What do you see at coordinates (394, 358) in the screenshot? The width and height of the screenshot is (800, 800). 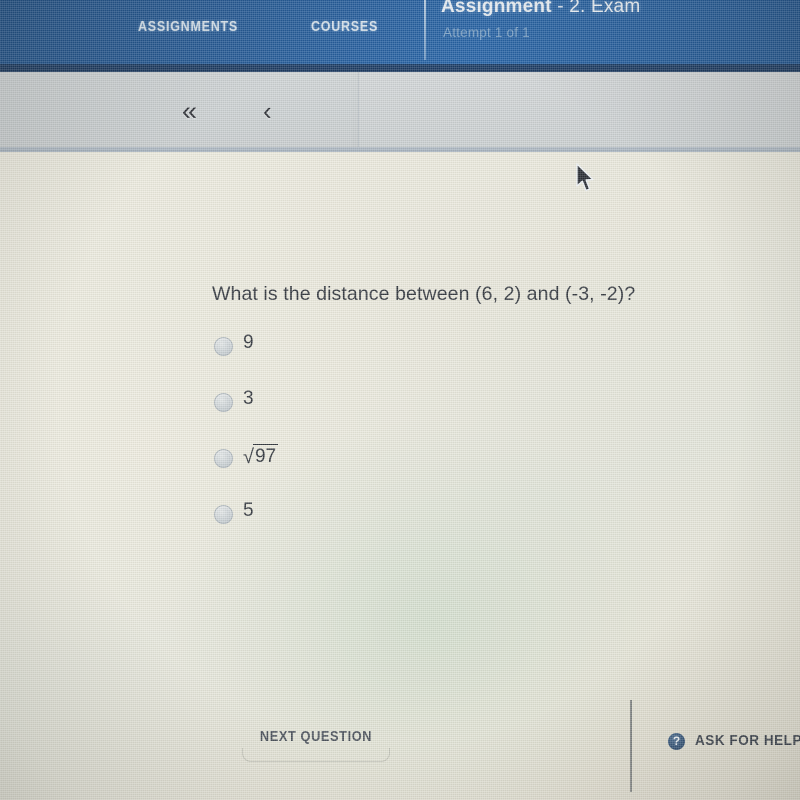 I see `answer-option-row: 9` at bounding box center [394, 358].